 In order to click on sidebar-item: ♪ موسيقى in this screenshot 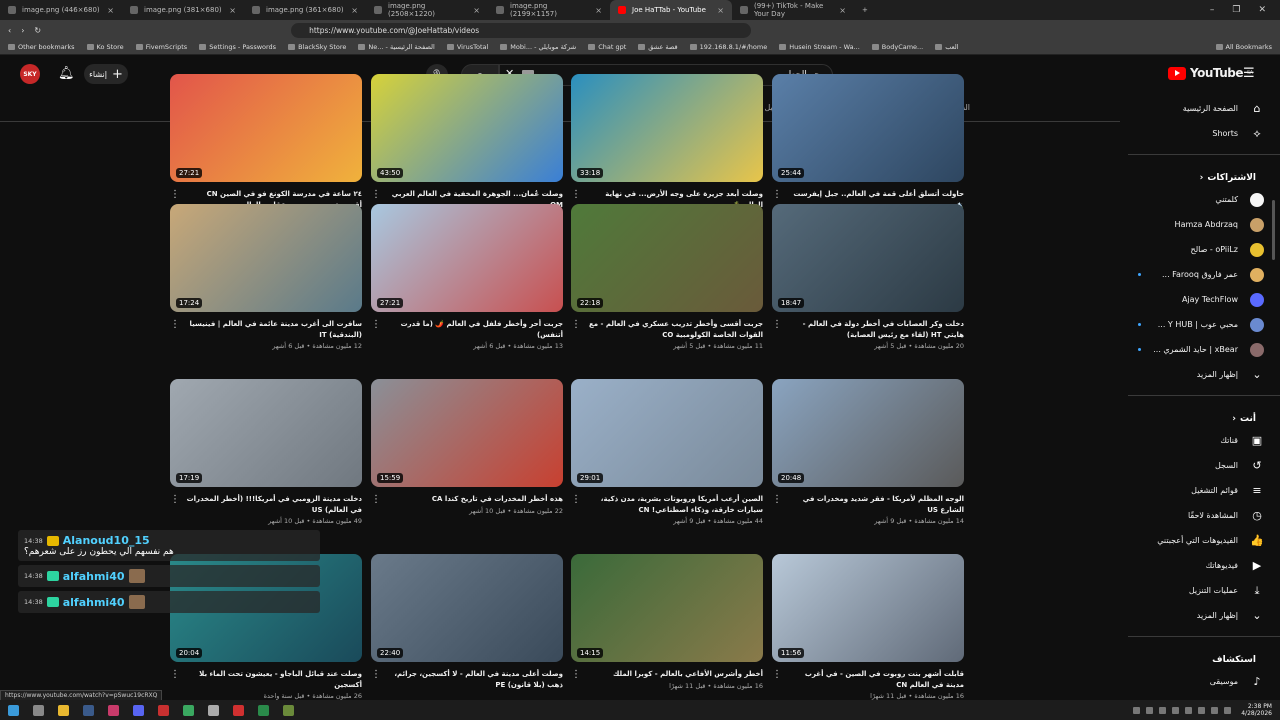, I will do `click(1204, 681)`.